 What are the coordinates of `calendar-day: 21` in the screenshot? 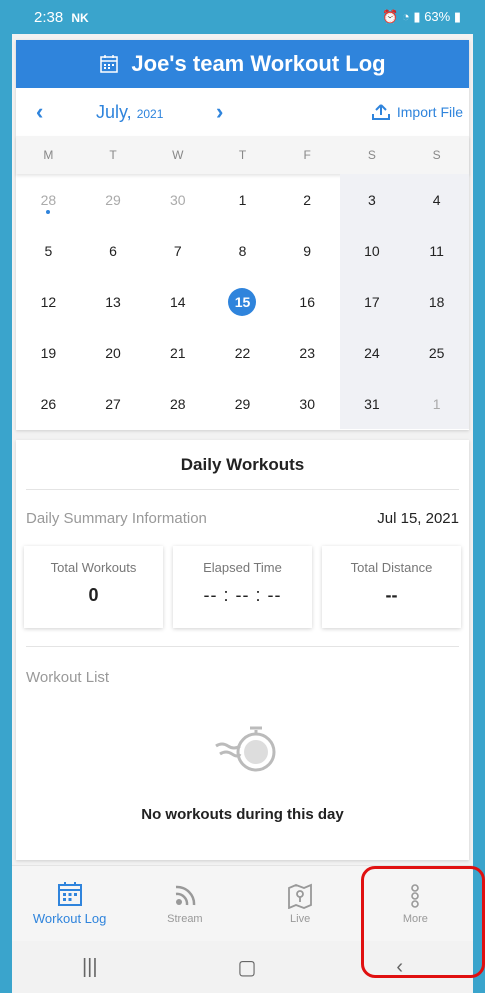 It's located at (177, 352).